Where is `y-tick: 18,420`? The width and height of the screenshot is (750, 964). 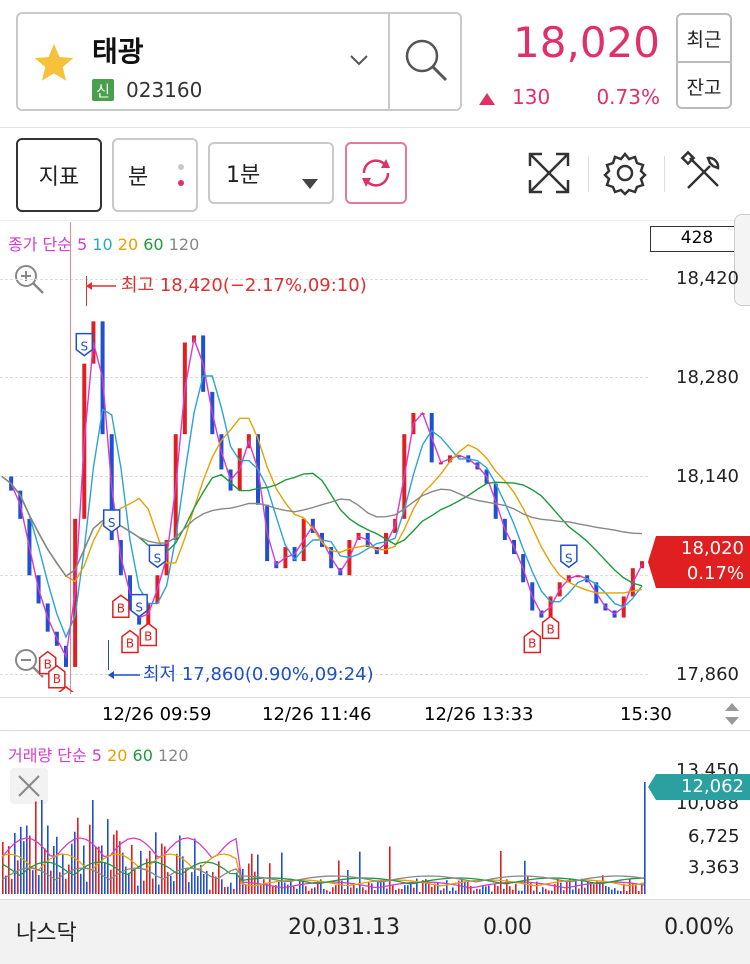 y-tick: 18,420 is located at coordinates (707, 278).